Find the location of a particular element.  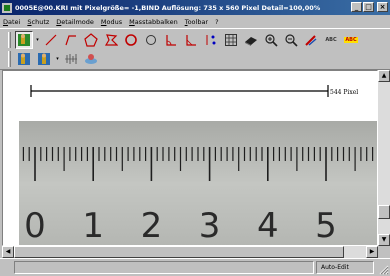

scroll-down-button: ▼ is located at coordinates (384, 240).